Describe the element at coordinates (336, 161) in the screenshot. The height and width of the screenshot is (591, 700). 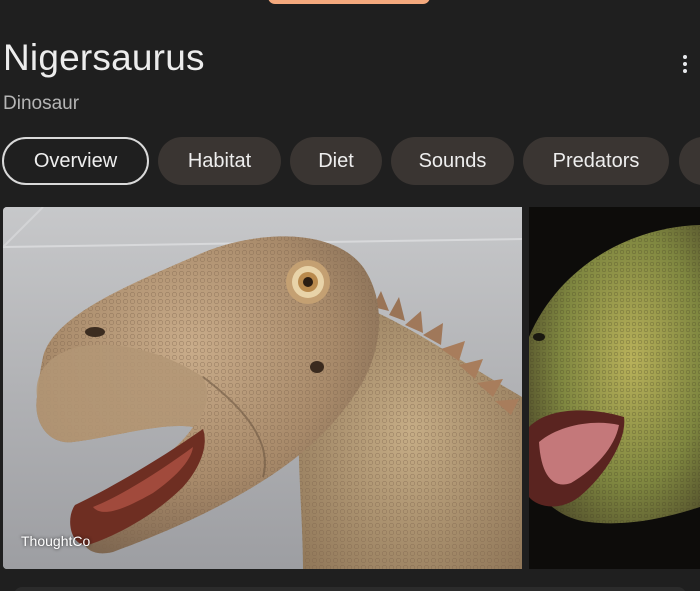
I see `tab-diet: Diet` at that location.